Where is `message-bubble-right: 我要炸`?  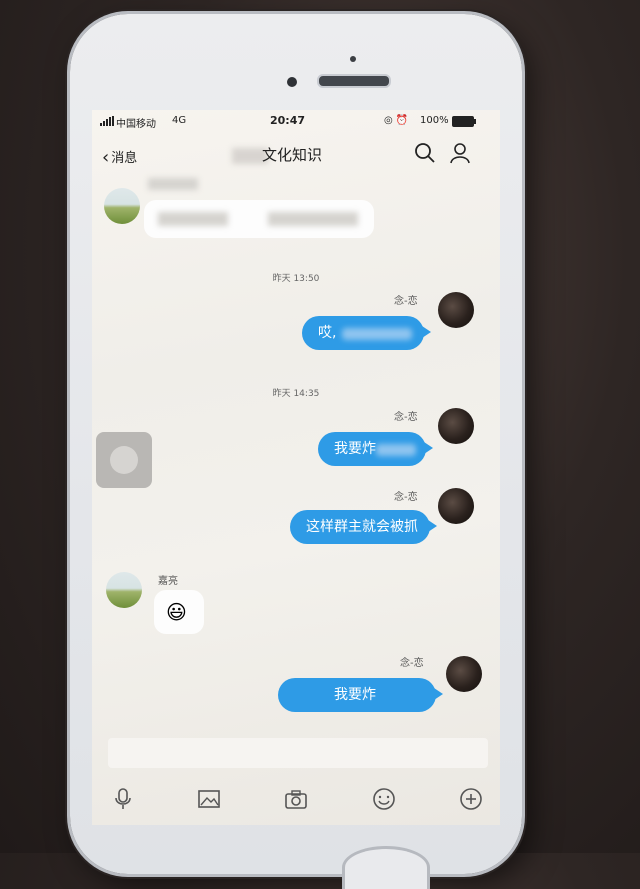 message-bubble-right: 我要炸 is located at coordinates (360, 695).